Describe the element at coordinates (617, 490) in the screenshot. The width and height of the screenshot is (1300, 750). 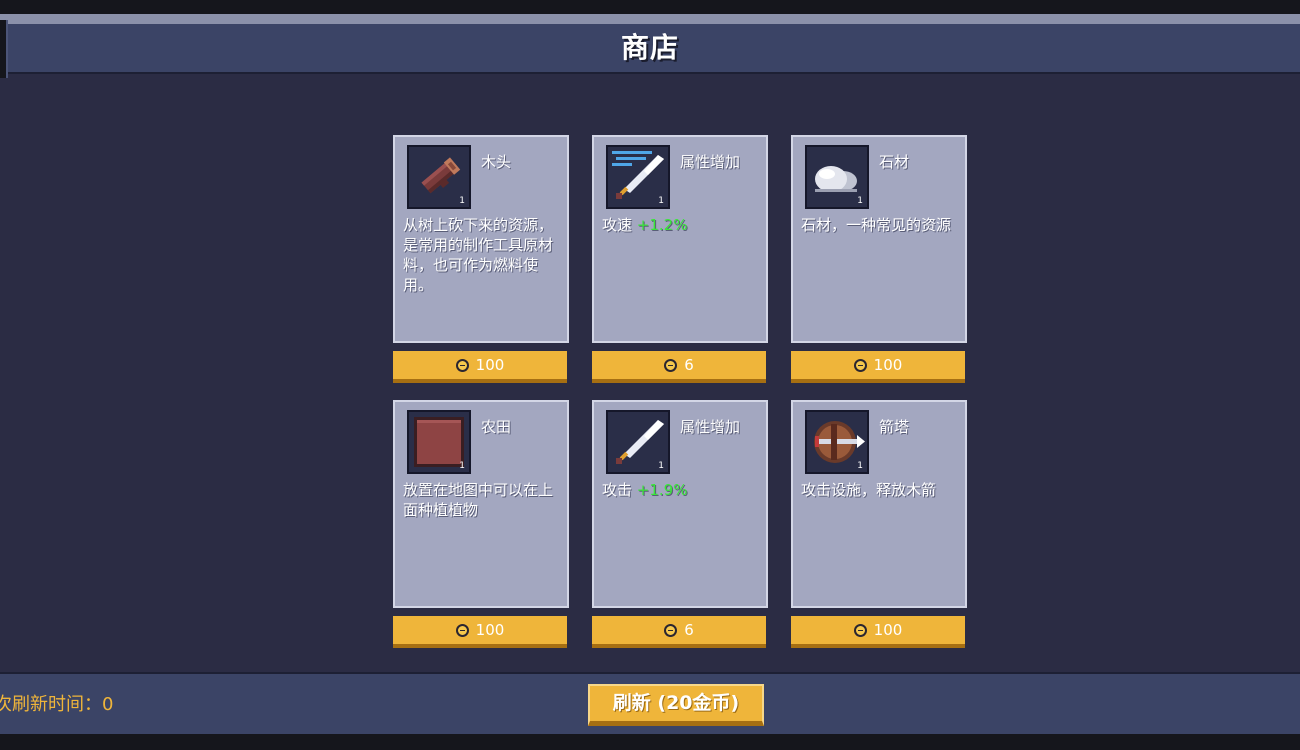
I see `item-desc-text: 攻击` at that location.